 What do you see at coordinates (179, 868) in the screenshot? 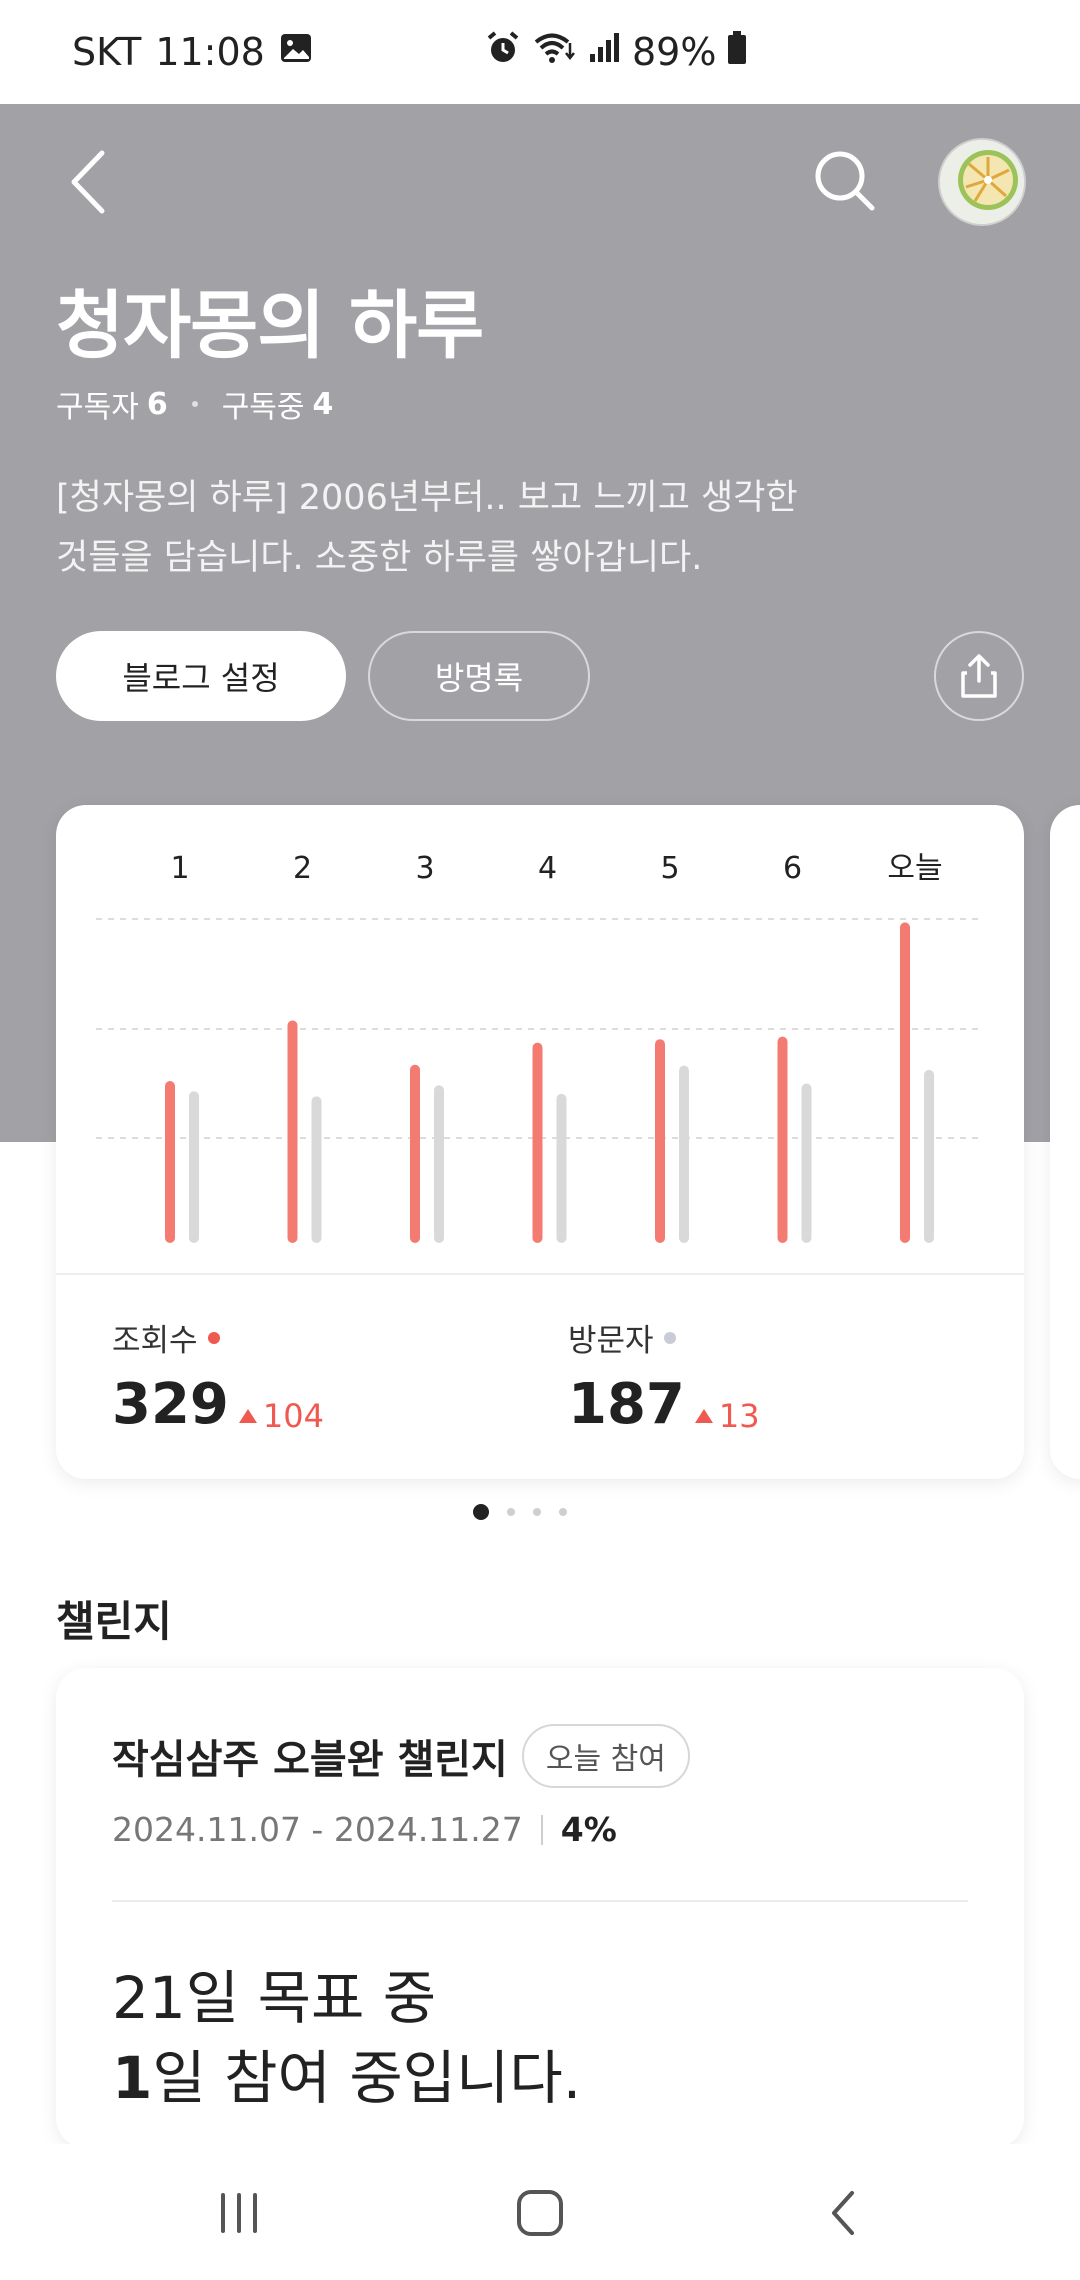
I see `chart-category-label: 1` at bounding box center [179, 868].